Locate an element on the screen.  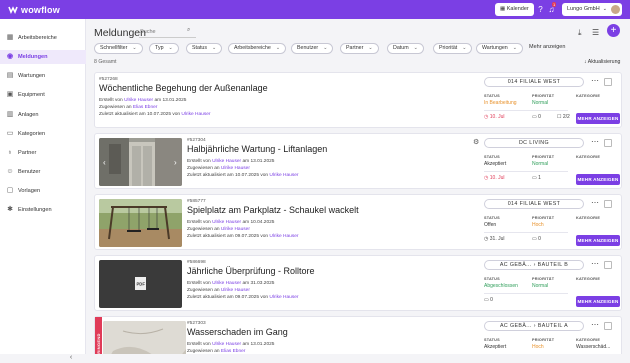
sidebar-item-anlagen: ▥ Anlagen is located at coordinates (43, 115).